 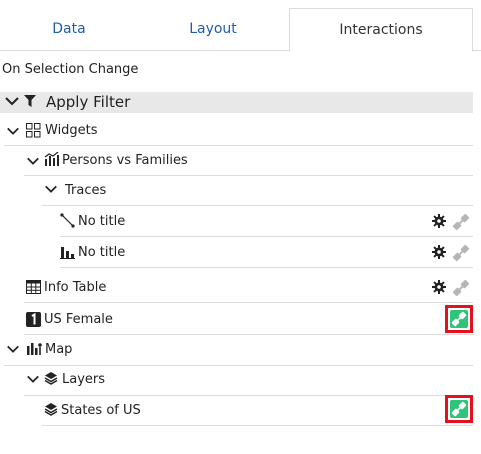 What do you see at coordinates (84, 379) in the screenshot?
I see `tree-label-layers: Layers` at bounding box center [84, 379].